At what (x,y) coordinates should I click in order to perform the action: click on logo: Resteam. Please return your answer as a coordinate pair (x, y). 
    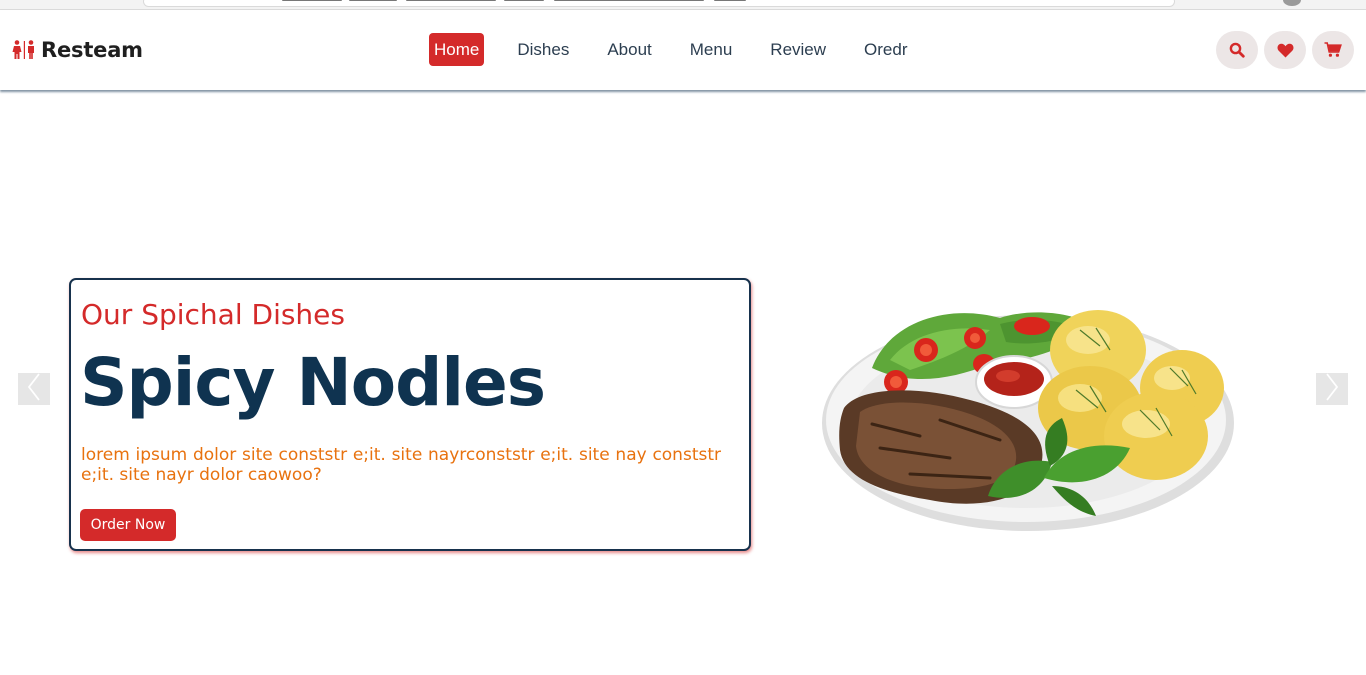
    Looking at the image, I should click on (77, 50).